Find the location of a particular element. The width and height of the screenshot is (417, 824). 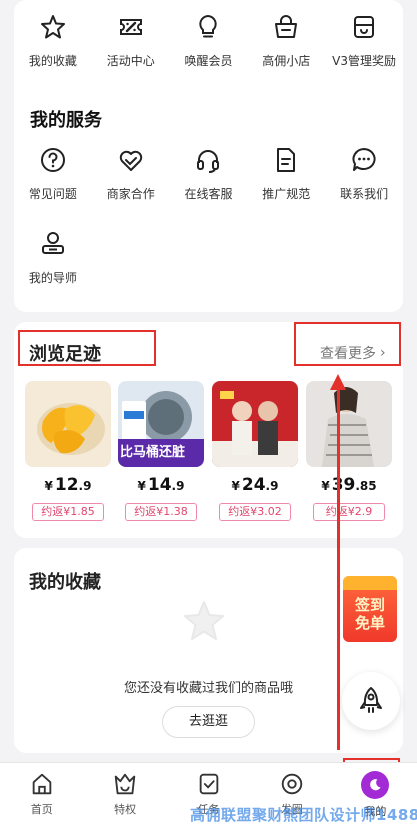

moon-icon is located at coordinates (375, 785).